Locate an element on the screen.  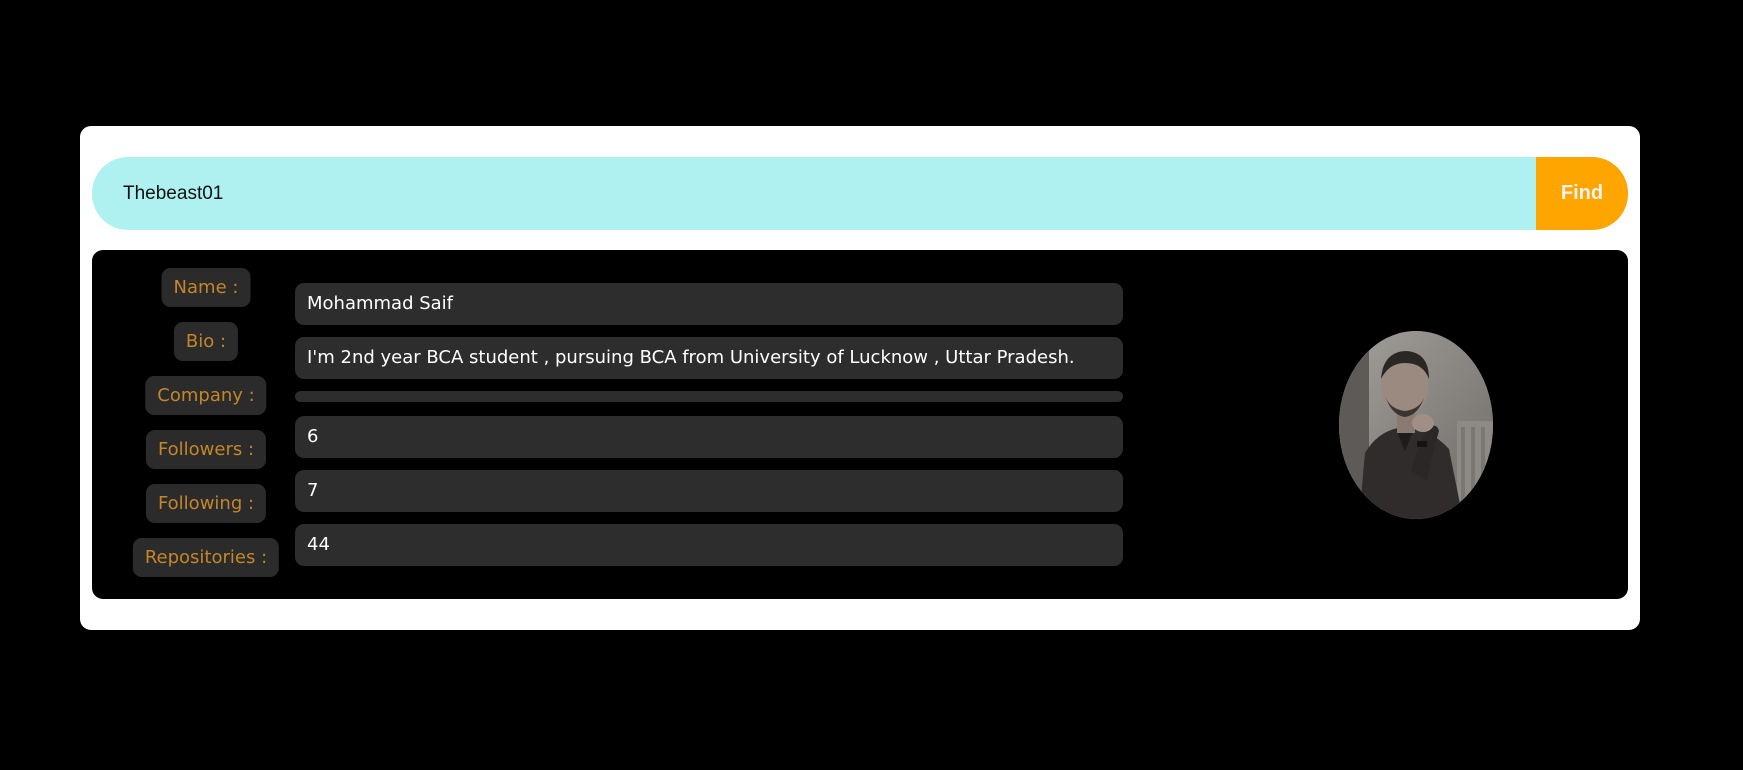
bio-label: Bio : is located at coordinates (206, 341).